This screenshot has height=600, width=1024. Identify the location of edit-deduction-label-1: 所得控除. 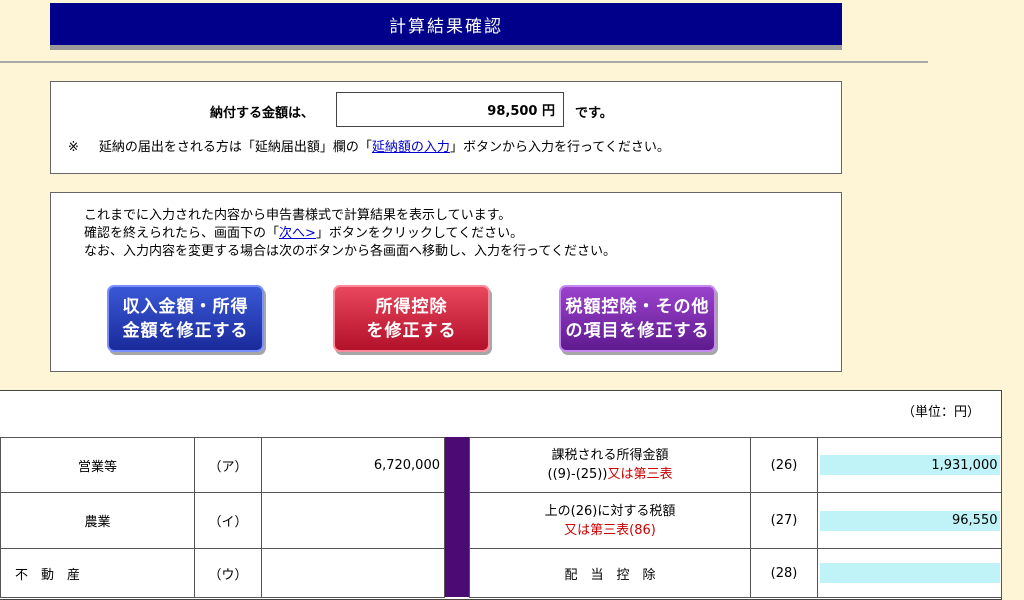
(411, 306).